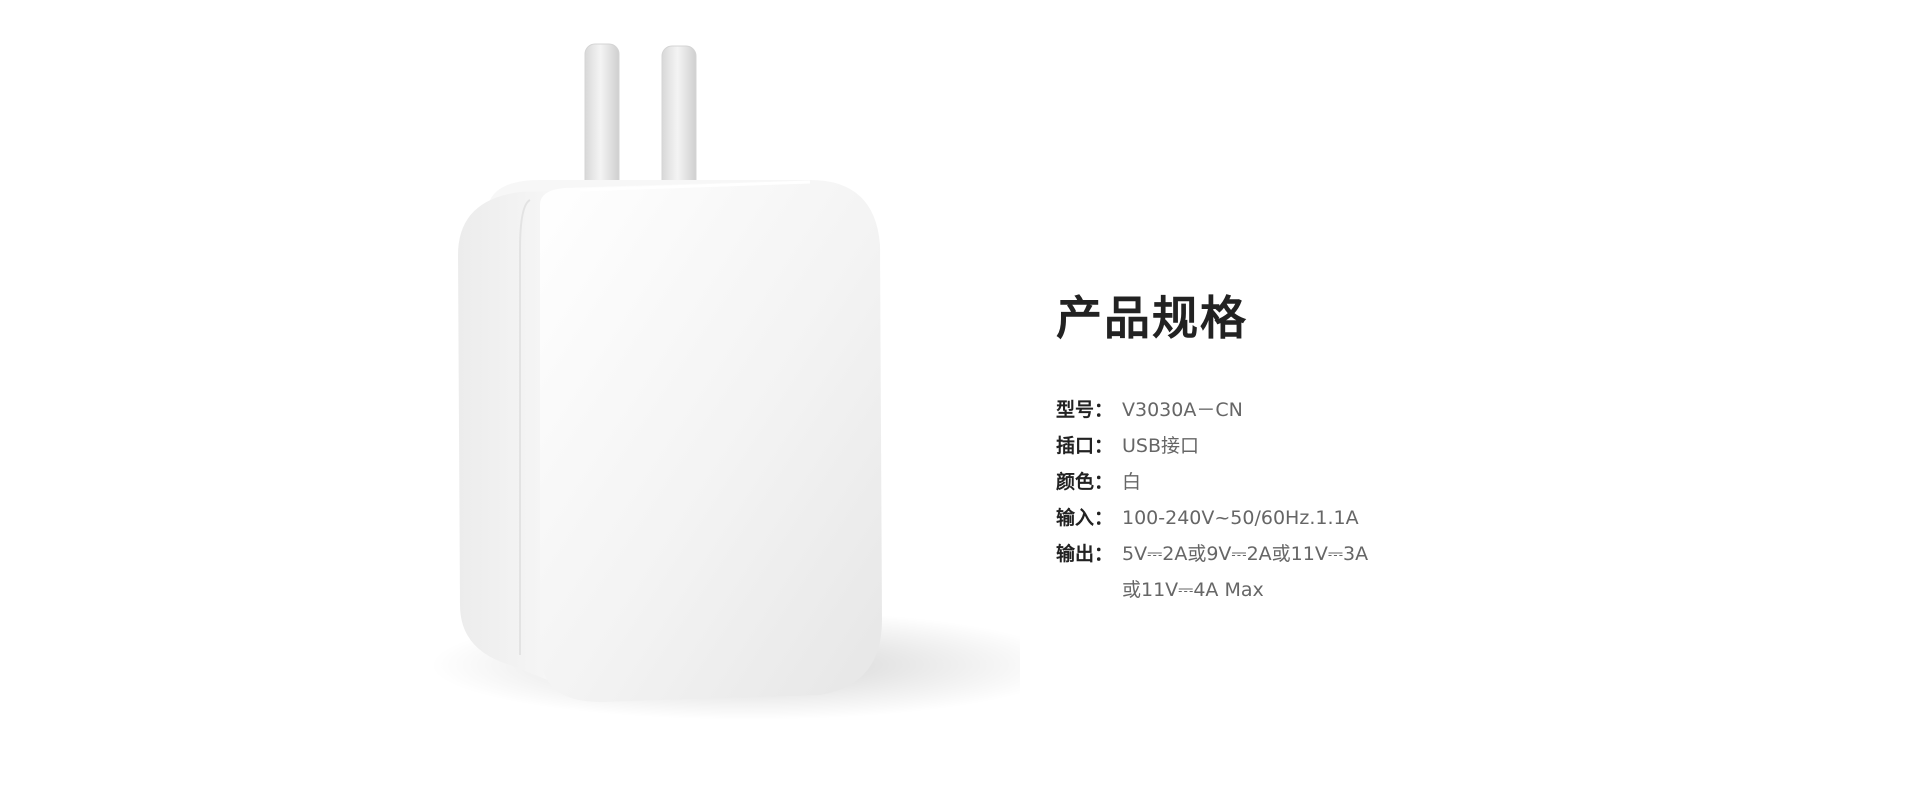 This screenshot has height=811, width=1920. Describe the element at coordinates (1316, 482) in the screenshot. I see `spec-row-color: 颜色： 白` at that location.